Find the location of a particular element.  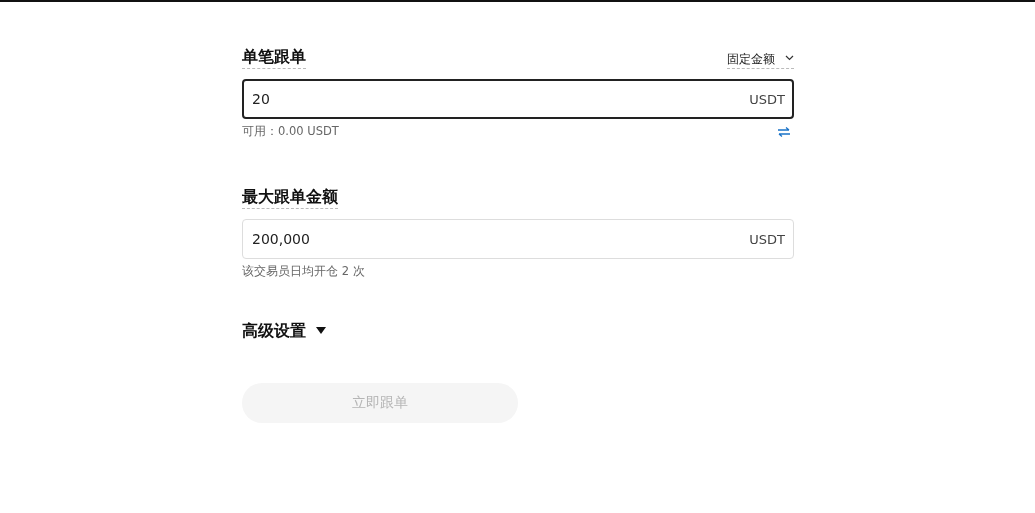

section-title: 单笔跟单 is located at coordinates (274, 57).